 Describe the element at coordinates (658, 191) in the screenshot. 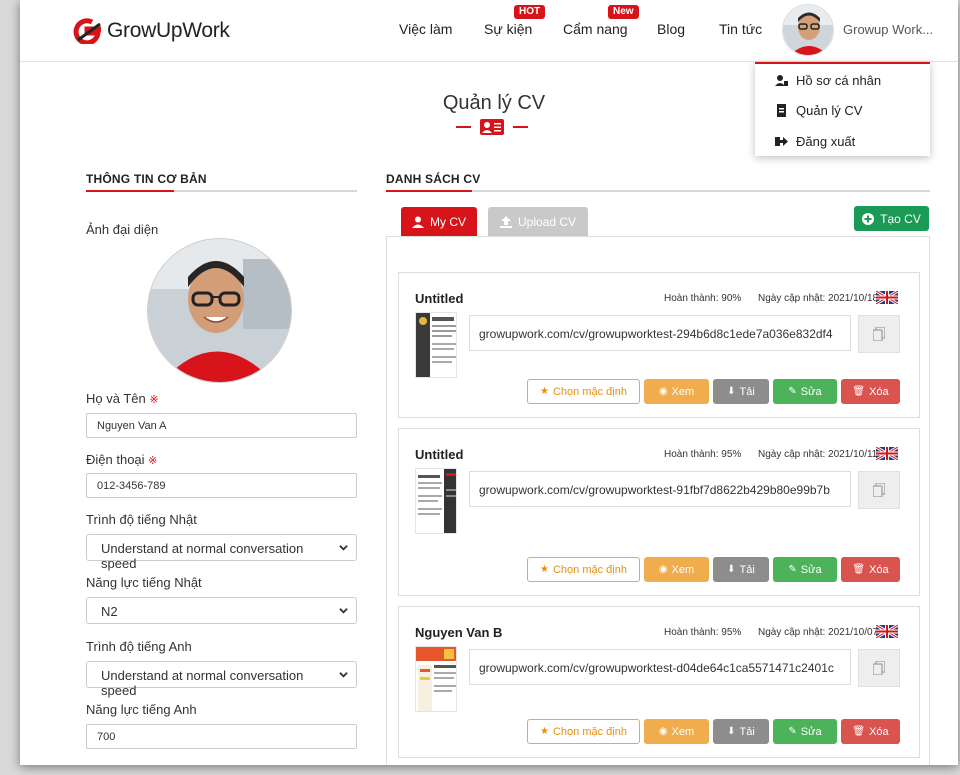

I see `cv-list-heading-underline` at that location.